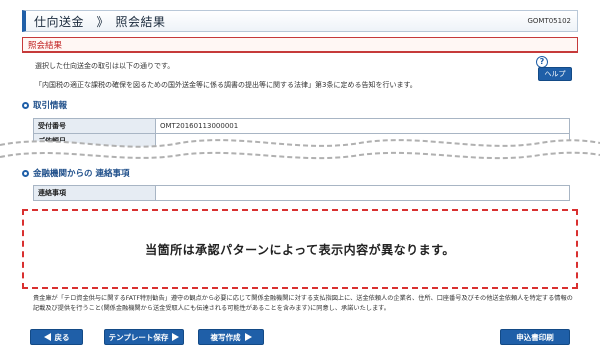 The height and width of the screenshot is (361, 600). Describe the element at coordinates (300, 21) in the screenshot. I see `page-title-bar: 仕向送金 》 照会結果 GOMT05102` at that location.